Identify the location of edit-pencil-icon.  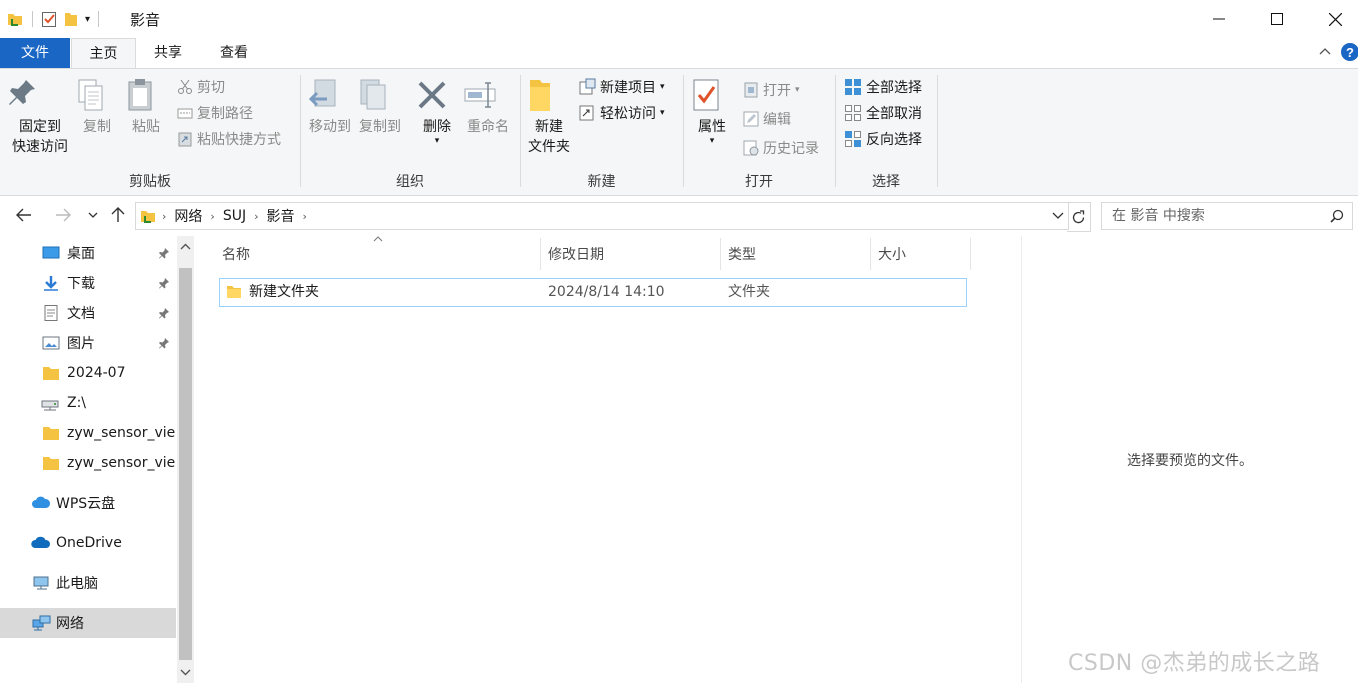
(751, 119).